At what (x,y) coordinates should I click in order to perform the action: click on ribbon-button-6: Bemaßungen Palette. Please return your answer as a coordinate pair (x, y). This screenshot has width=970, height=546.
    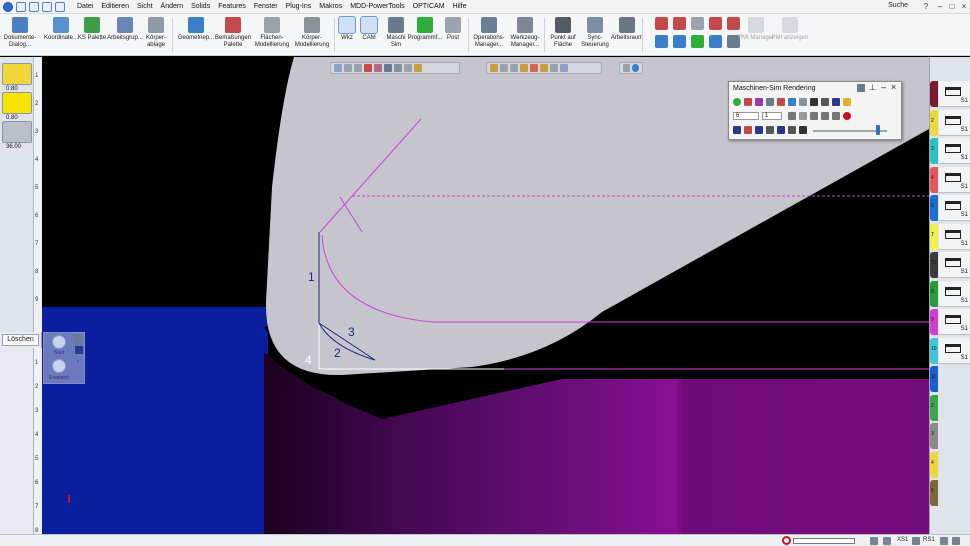
    Looking at the image, I should click on (233, 35).